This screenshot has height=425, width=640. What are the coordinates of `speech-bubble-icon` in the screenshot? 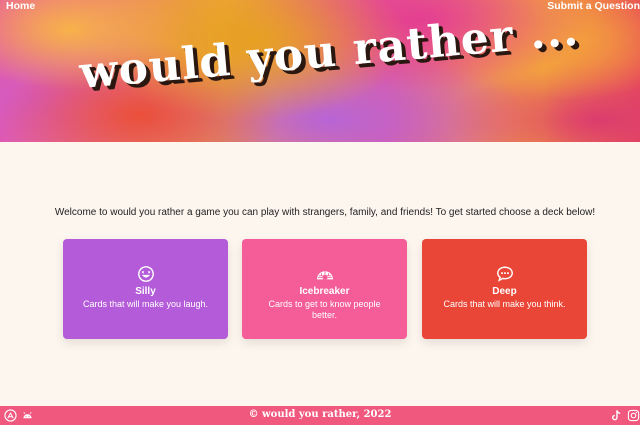 It's located at (504, 274).